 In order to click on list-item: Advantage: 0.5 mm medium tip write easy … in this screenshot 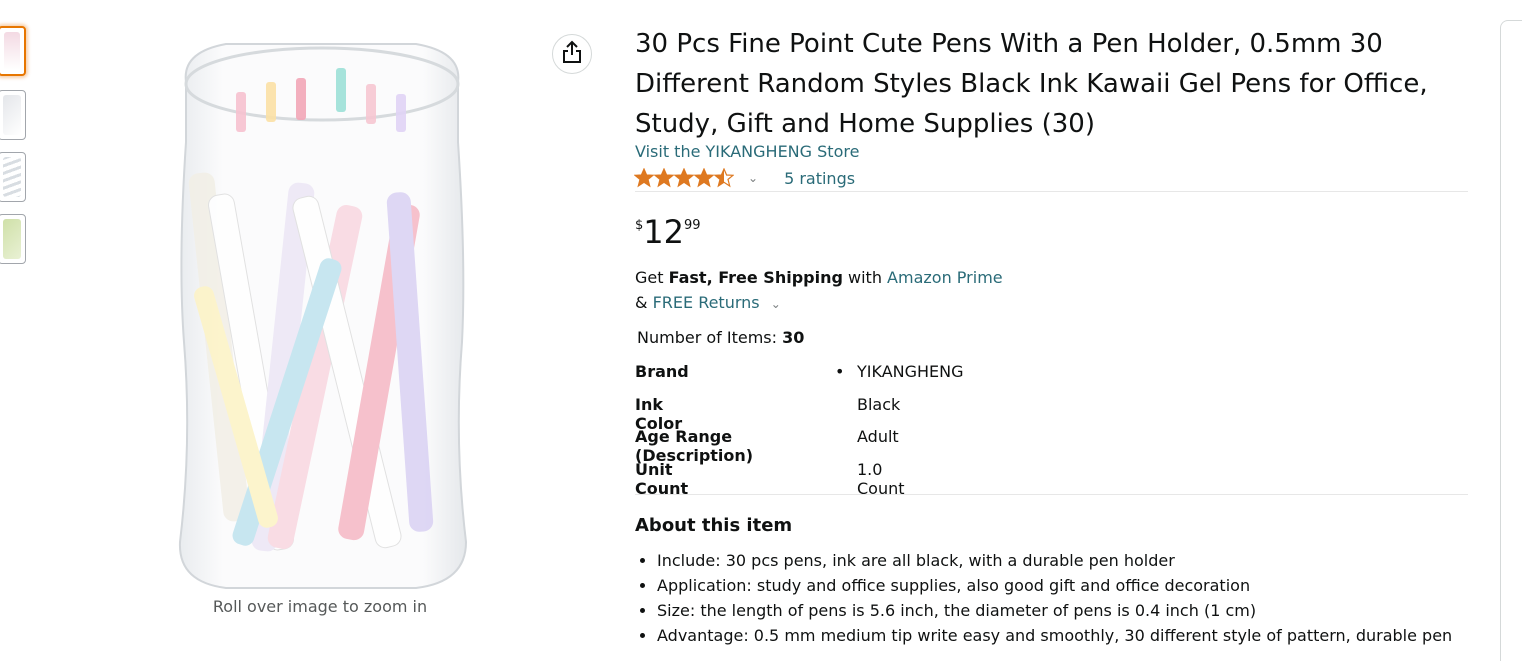, I will do `click(1077, 635)`.